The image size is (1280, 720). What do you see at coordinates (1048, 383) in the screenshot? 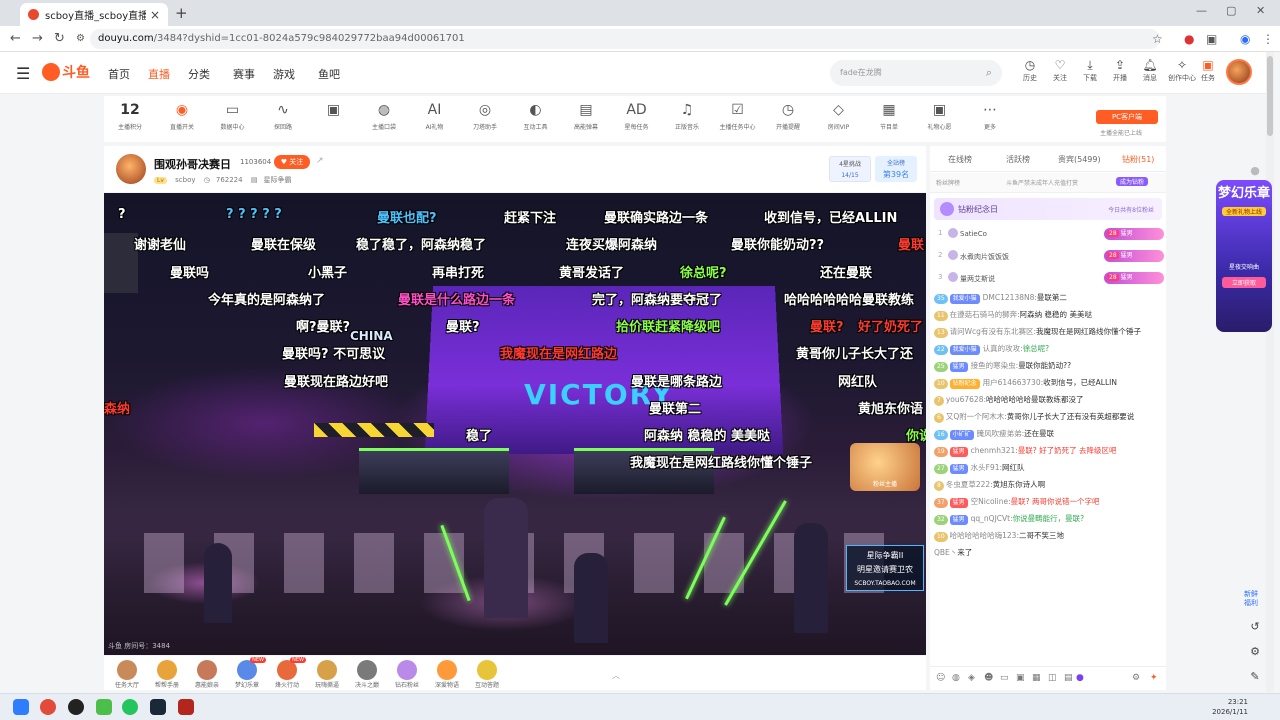
I see `chat-message: 10 钻粉纪念 用户614663730:收到信号，已经ALLIN` at bounding box center [1048, 383].